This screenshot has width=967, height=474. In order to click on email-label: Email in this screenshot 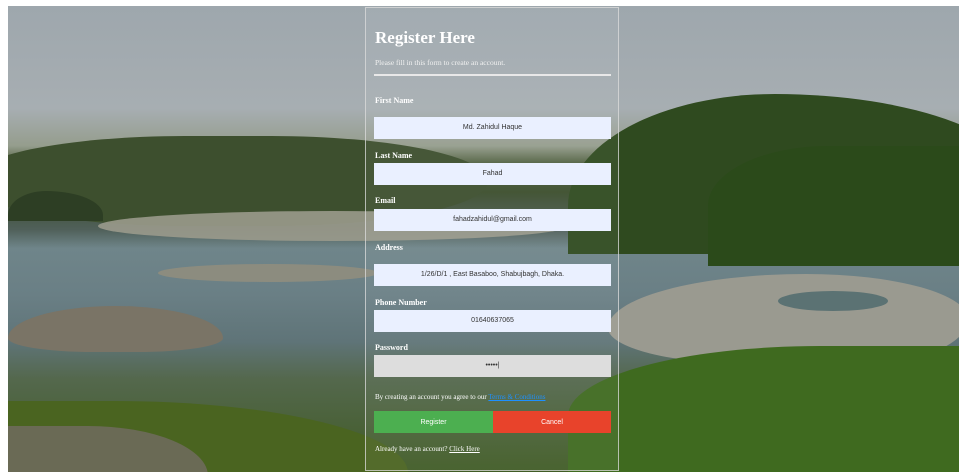, I will do `click(385, 200)`.